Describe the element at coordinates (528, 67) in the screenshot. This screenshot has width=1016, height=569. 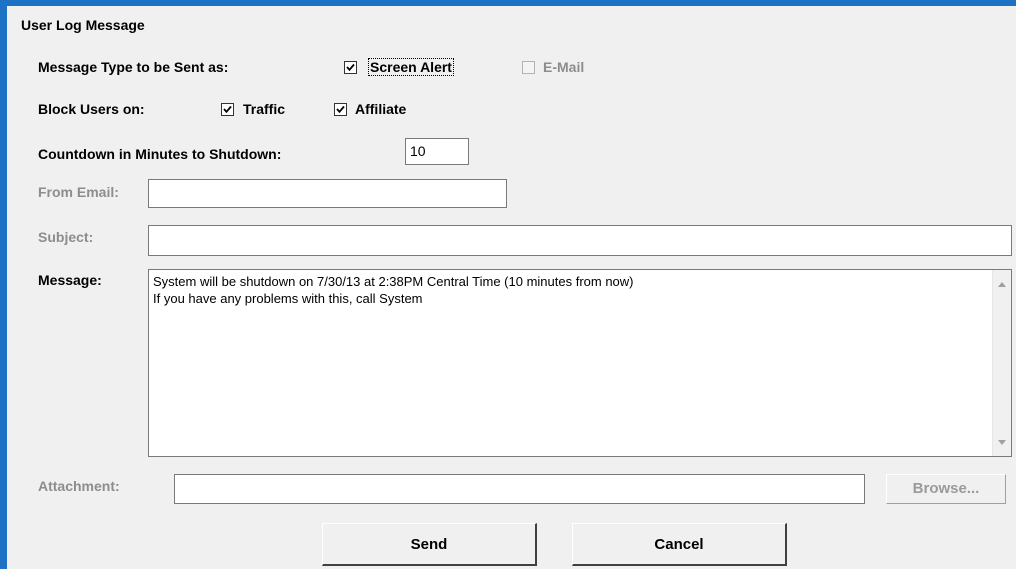
I see `email-checkbox` at that location.